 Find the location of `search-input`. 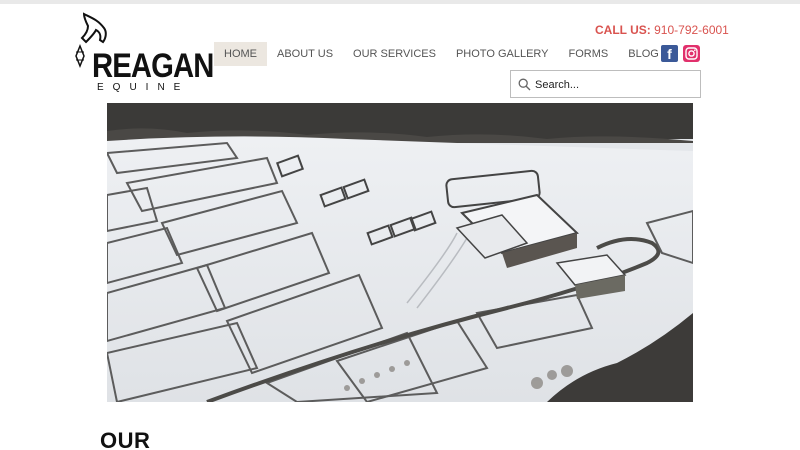

search-input is located at coordinates (615, 84).